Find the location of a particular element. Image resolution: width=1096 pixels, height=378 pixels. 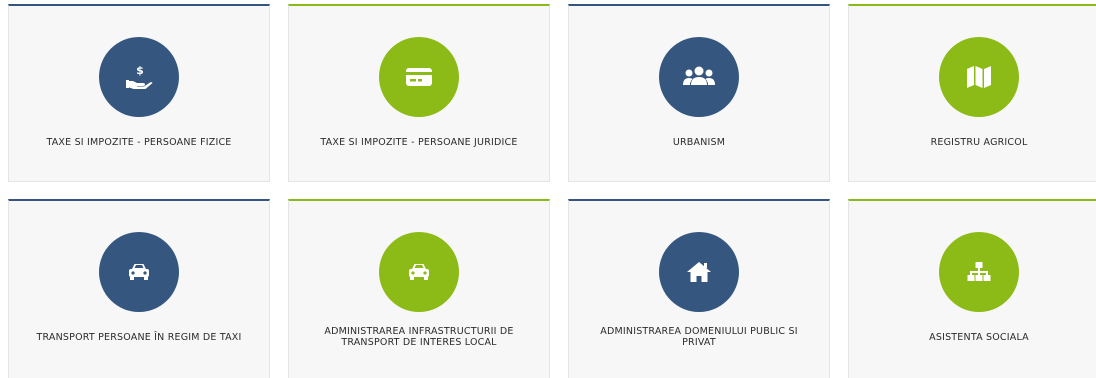

credit-card-icon is located at coordinates (419, 77).